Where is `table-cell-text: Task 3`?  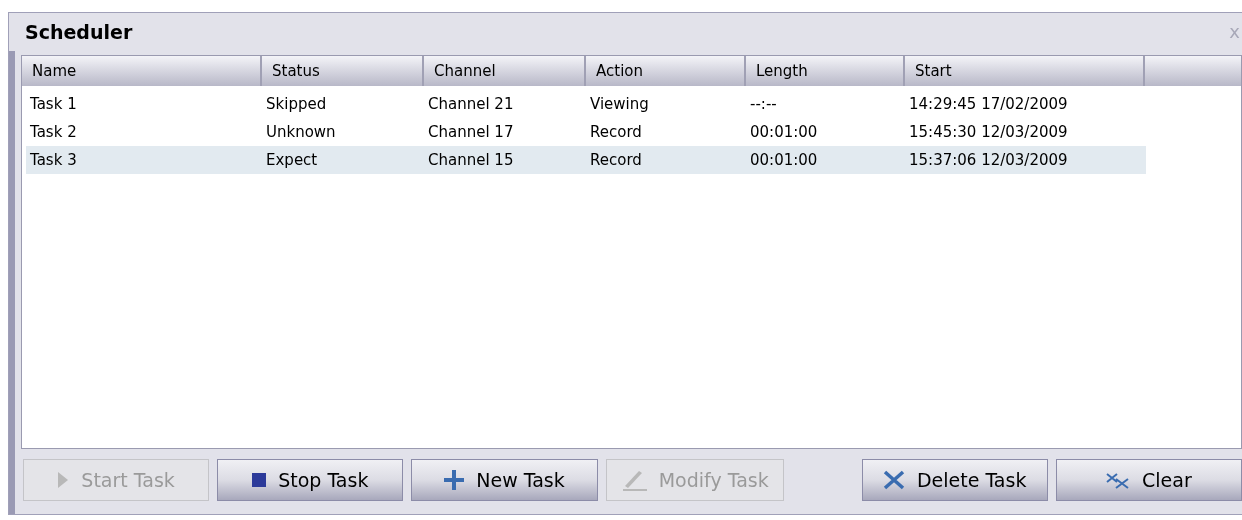 table-cell-text: Task 3 is located at coordinates (53, 160).